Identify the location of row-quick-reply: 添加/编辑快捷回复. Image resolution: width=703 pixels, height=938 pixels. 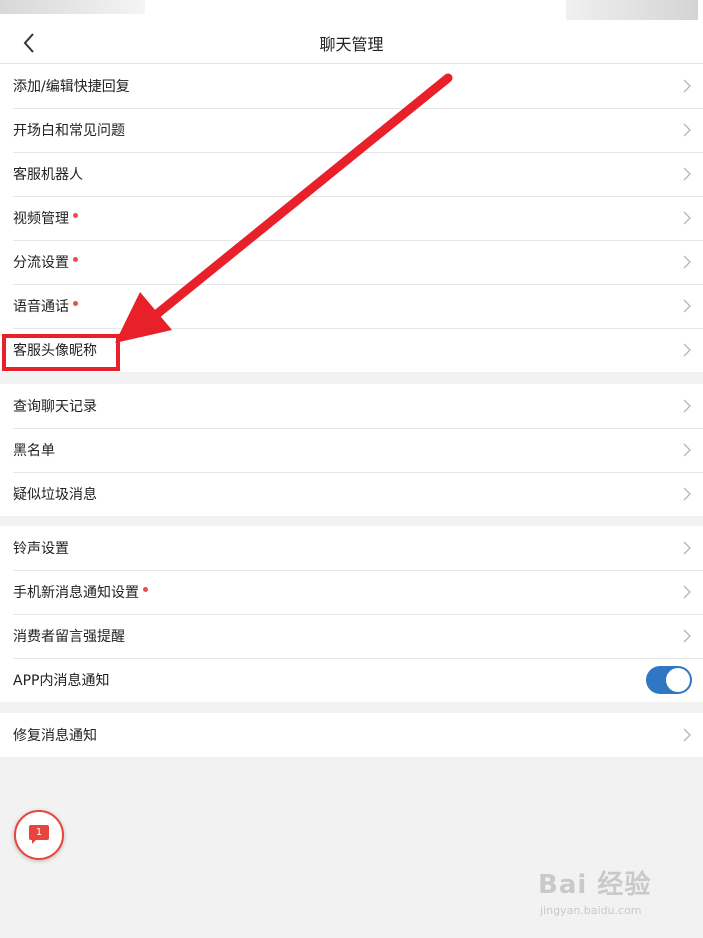
(351, 86).